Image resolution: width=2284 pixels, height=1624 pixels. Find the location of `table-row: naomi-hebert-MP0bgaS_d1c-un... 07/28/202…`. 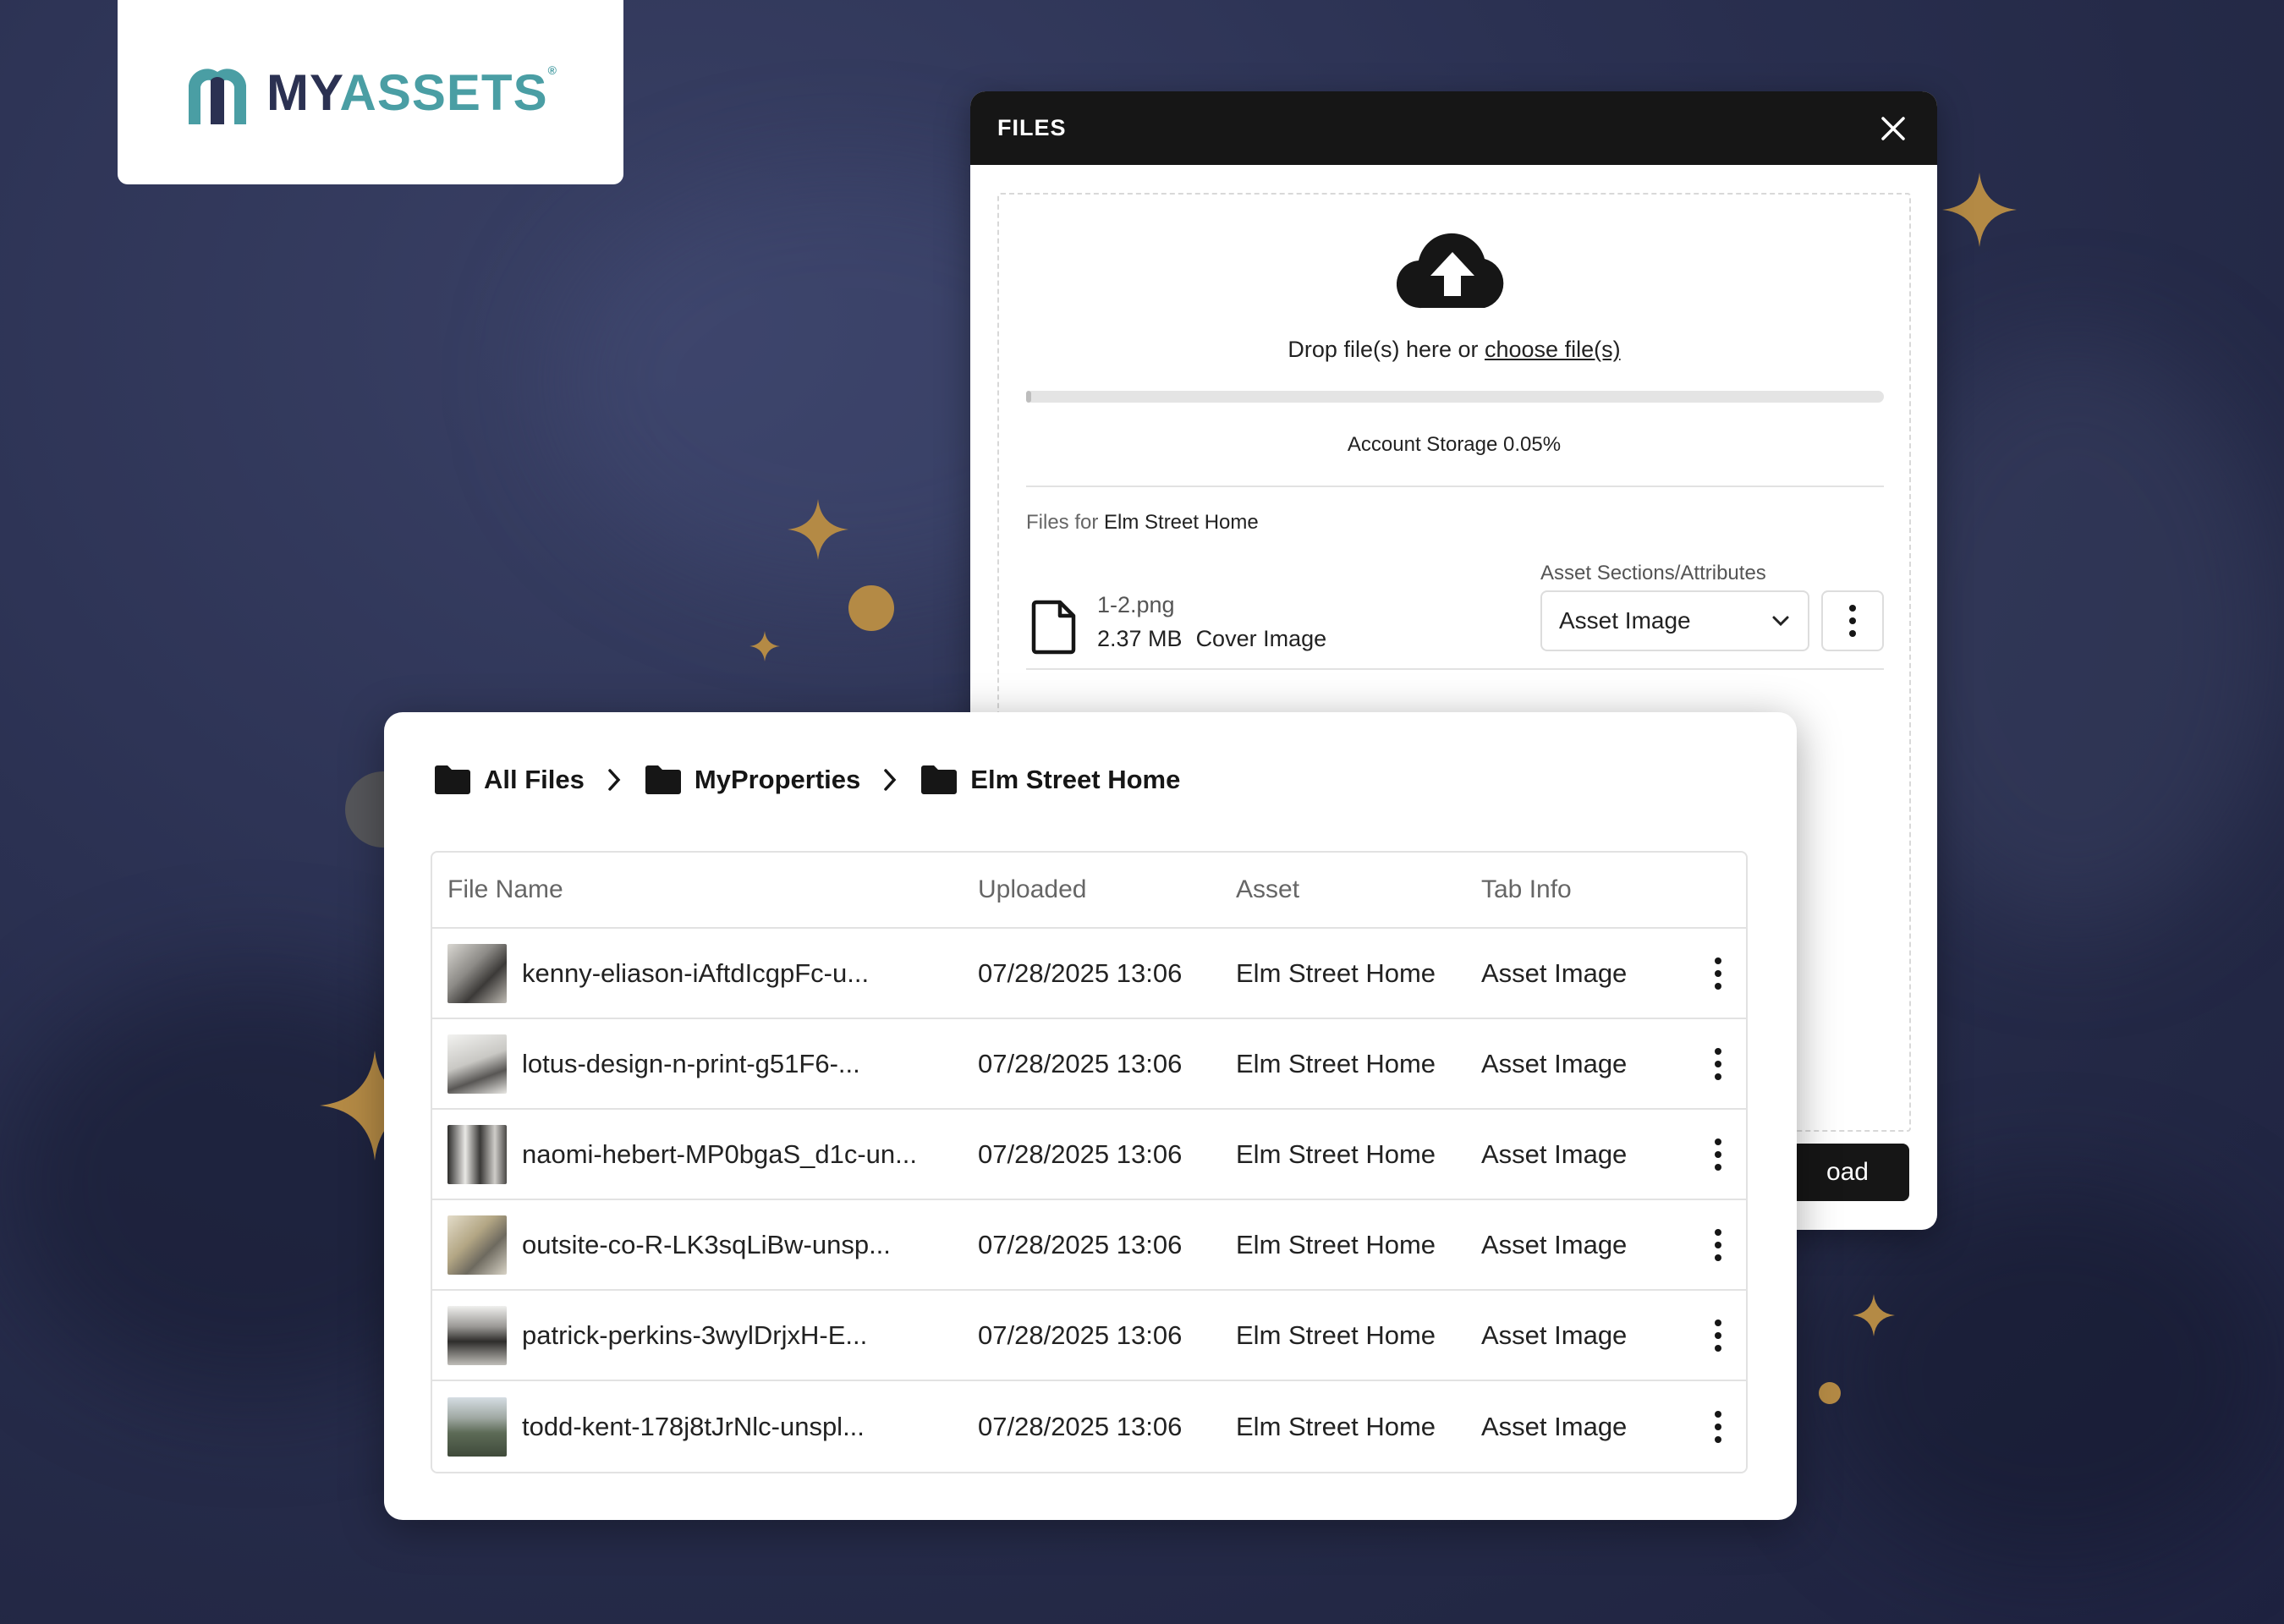

table-row: naomi-hebert-MP0bgaS_d1c-un... 07/28/202… is located at coordinates (1089, 1155).